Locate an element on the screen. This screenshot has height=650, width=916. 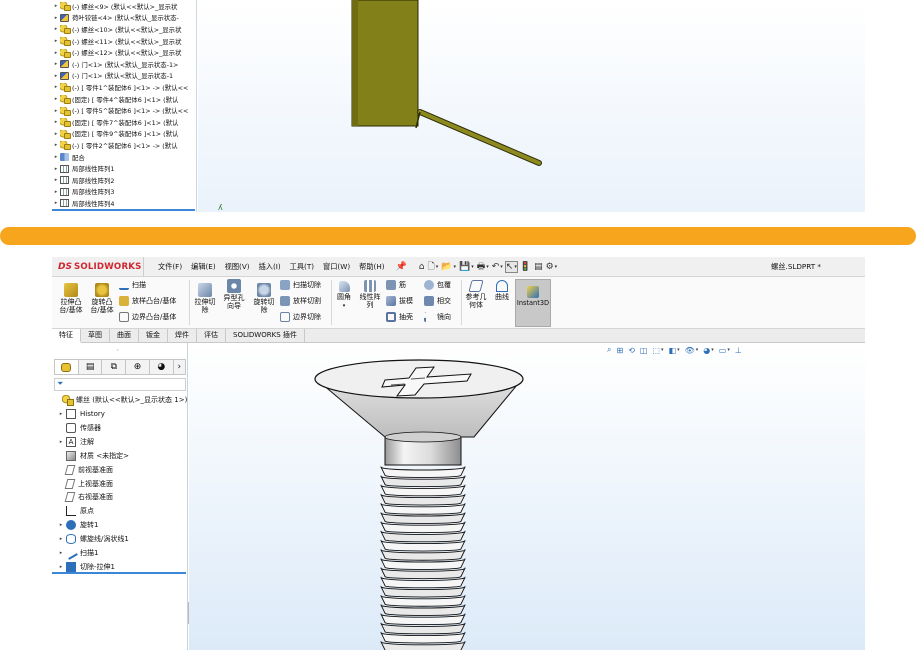
menu-item: 插入(I) is located at coordinates (270, 267).